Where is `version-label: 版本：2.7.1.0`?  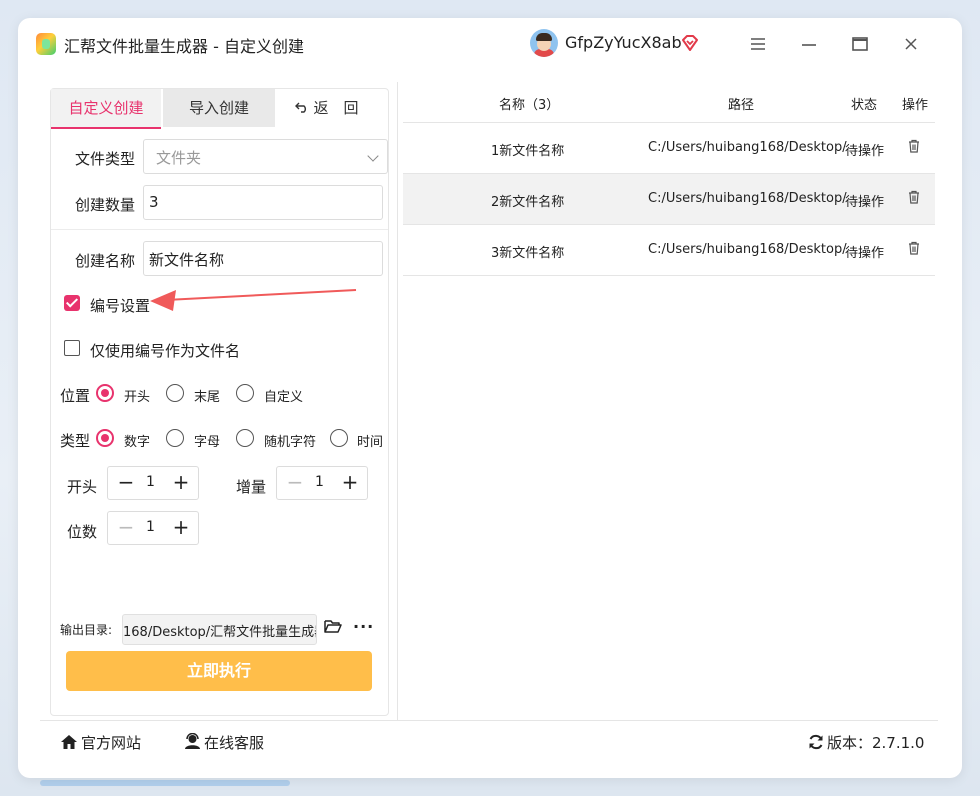
version-label: 版本：2.7.1.0 is located at coordinates (876, 743).